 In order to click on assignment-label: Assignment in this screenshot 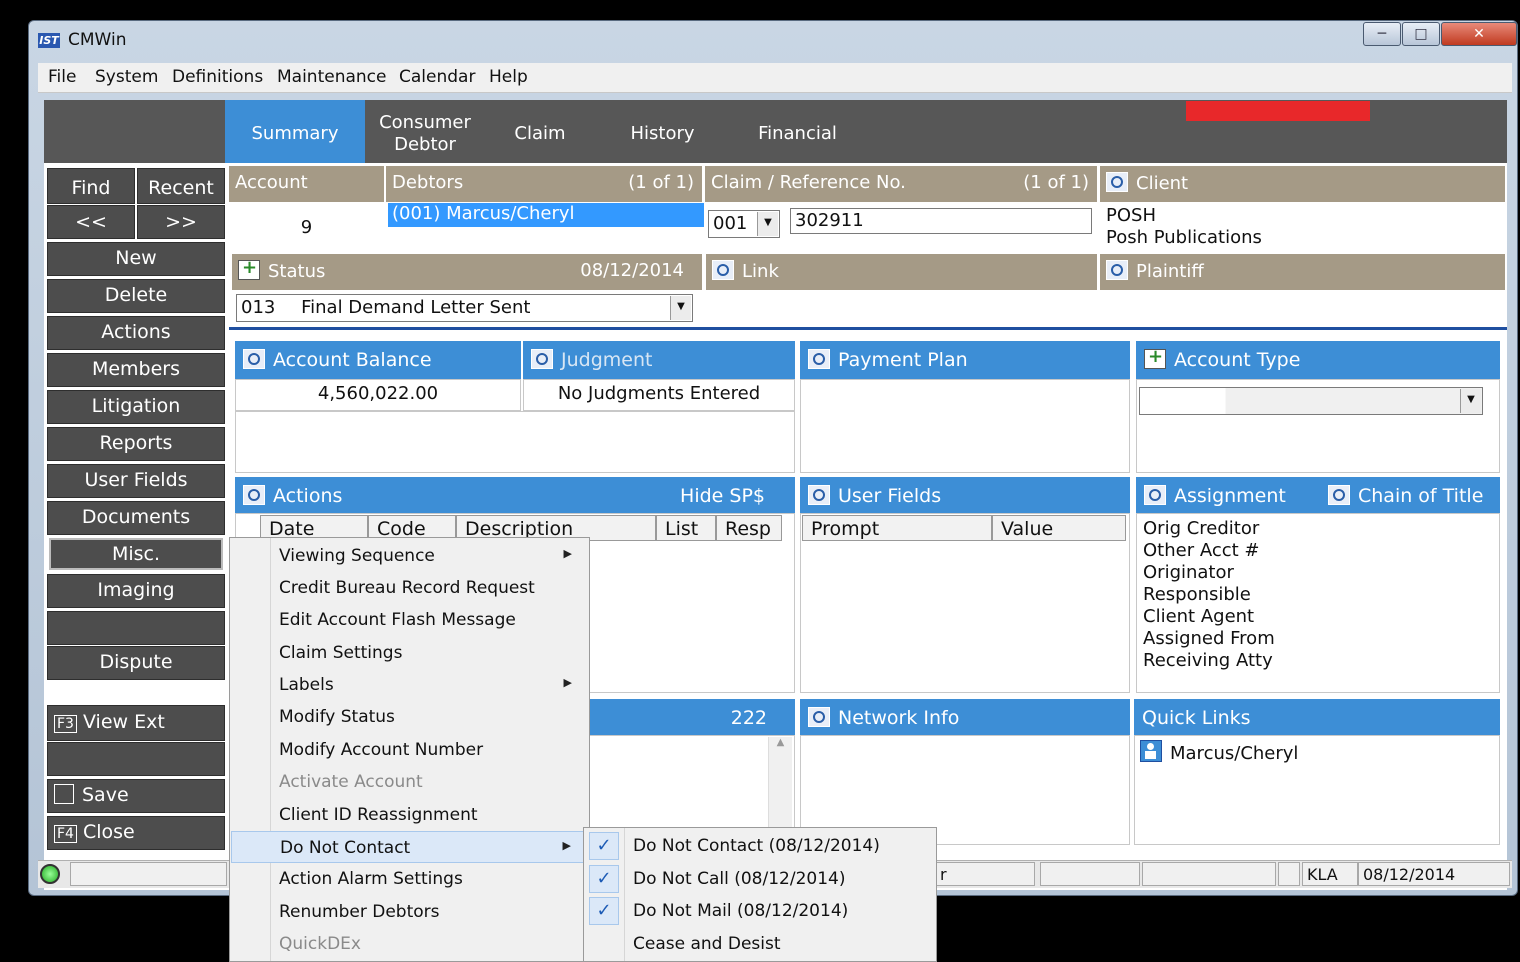, I will do `click(1230, 496)`.